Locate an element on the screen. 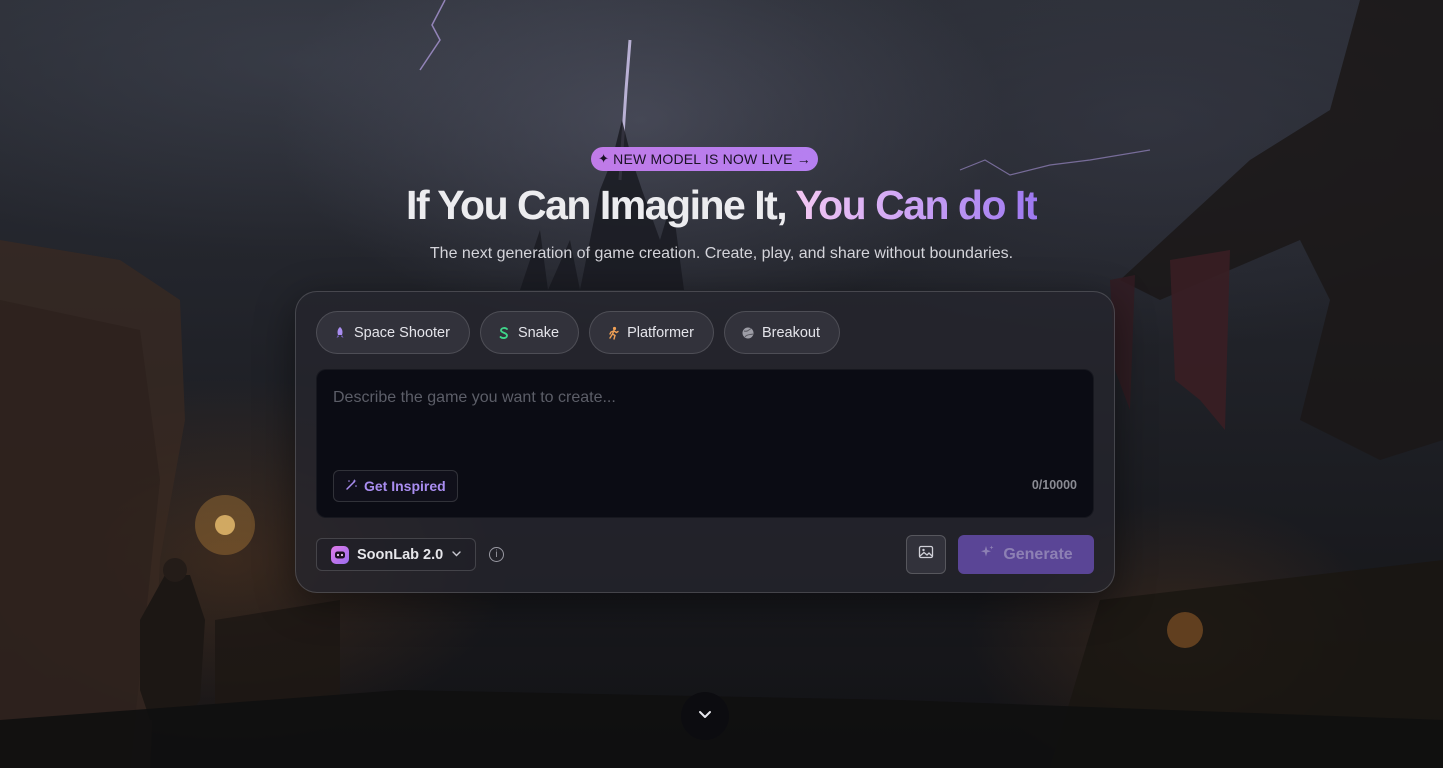 Image resolution: width=1443 pixels, height=768 pixels. ball-icon is located at coordinates (748, 333).